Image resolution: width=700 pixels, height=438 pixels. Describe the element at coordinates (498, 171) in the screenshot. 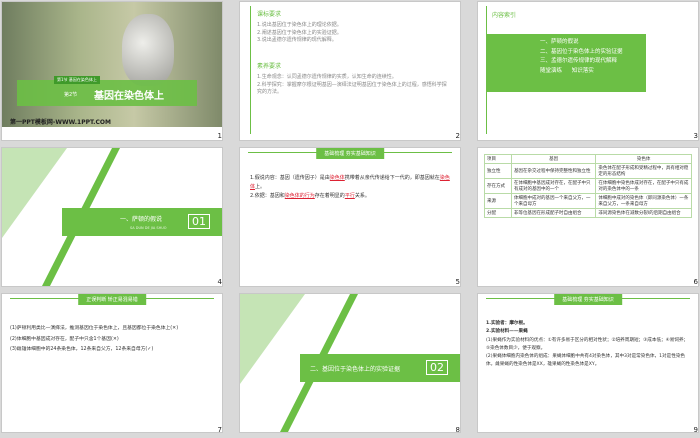

I see `cell: 独立性` at that location.